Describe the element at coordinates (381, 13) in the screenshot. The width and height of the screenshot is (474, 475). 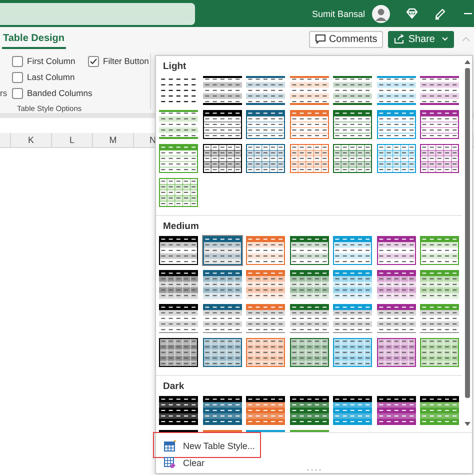
I see `avatar-icon` at that location.